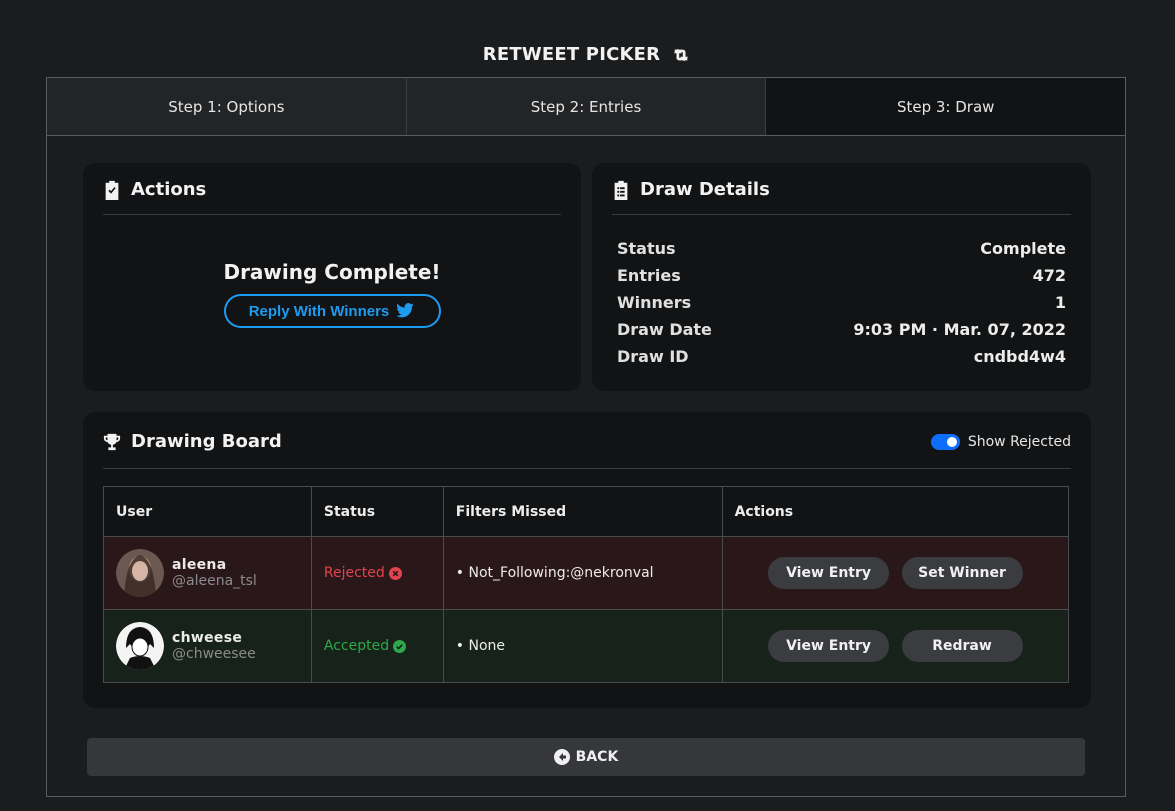  What do you see at coordinates (841, 248) in the screenshot?
I see `detail-row-status: Status Complete` at bounding box center [841, 248].